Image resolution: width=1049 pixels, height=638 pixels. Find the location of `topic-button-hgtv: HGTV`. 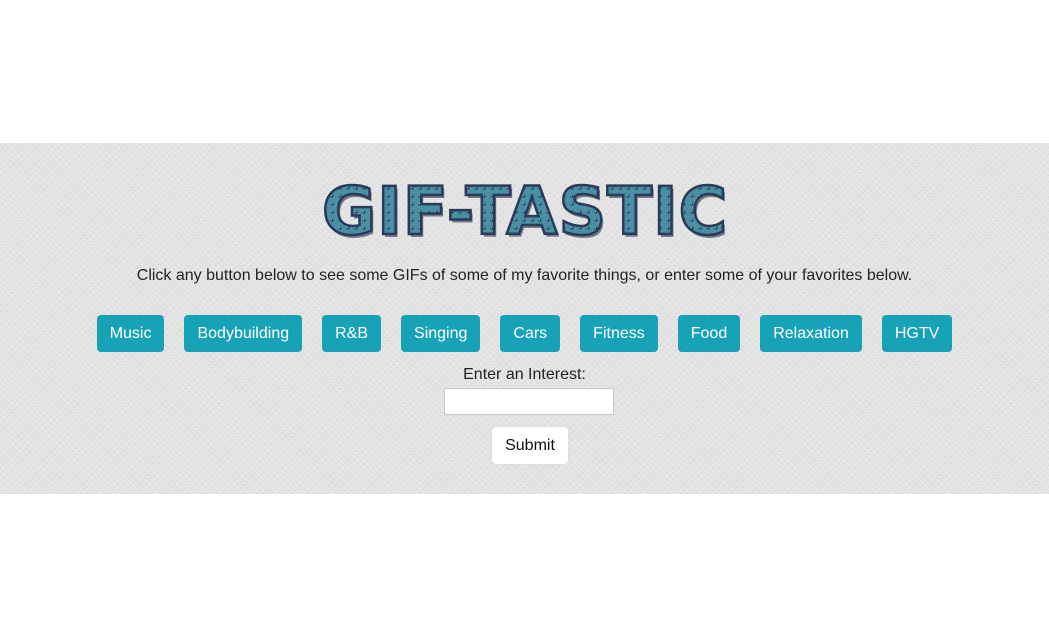

topic-button-hgtv: HGTV is located at coordinates (917, 333).